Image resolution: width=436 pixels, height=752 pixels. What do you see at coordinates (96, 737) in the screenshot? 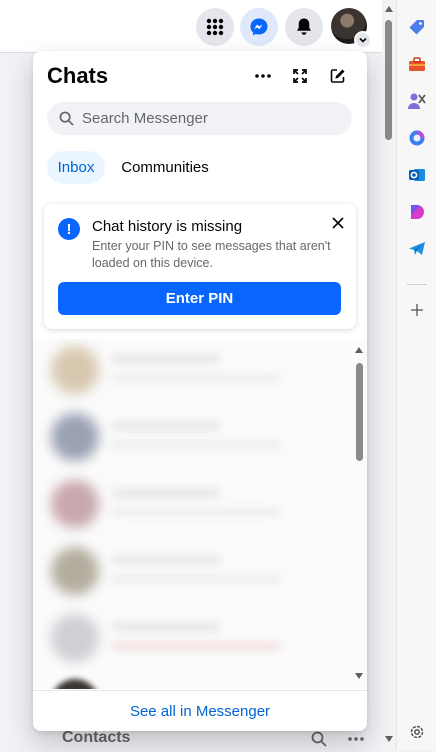
I see `contacts-heading: Contacts` at bounding box center [96, 737].